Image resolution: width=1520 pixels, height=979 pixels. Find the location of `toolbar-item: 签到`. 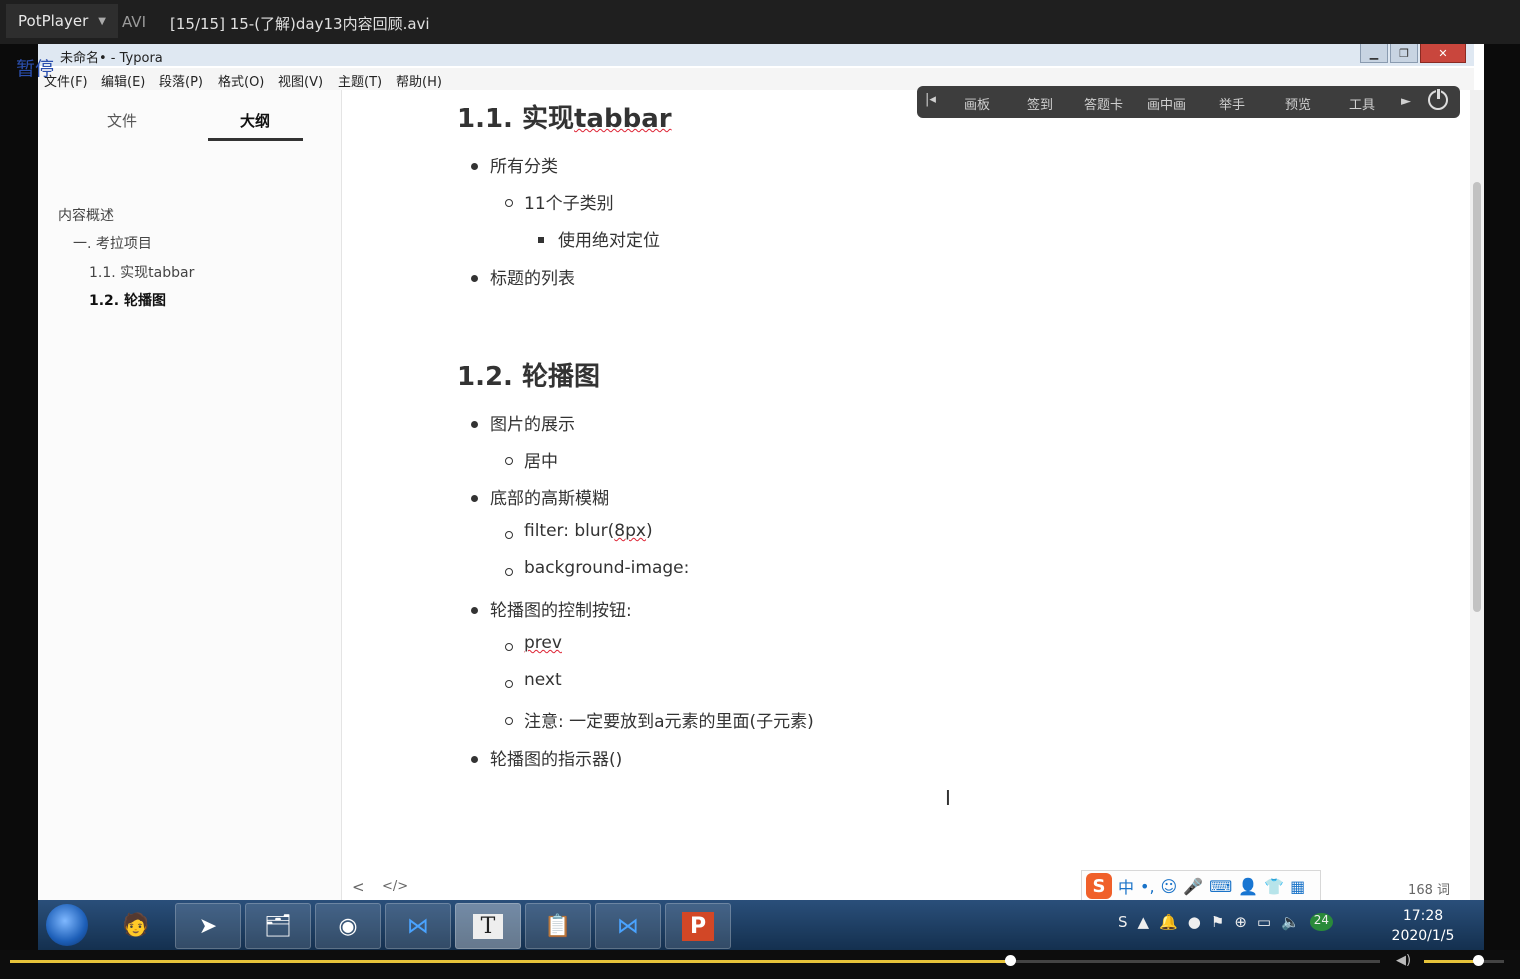

toolbar-item: 签到 is located at coordinates (1040, 103).